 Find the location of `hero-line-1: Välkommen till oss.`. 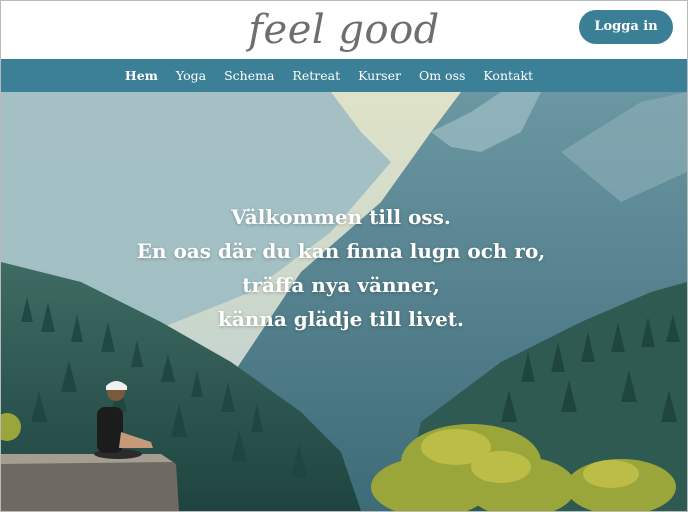

hero-line-1: Välkommen till oss. is located at coordinates (341, 217).